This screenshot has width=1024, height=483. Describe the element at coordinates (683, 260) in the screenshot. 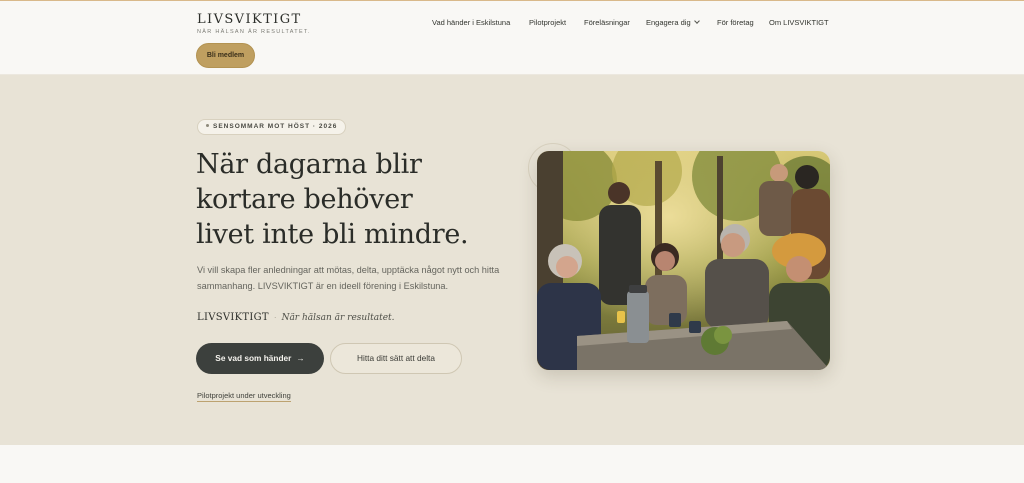

I see `hero-photo` at that location.